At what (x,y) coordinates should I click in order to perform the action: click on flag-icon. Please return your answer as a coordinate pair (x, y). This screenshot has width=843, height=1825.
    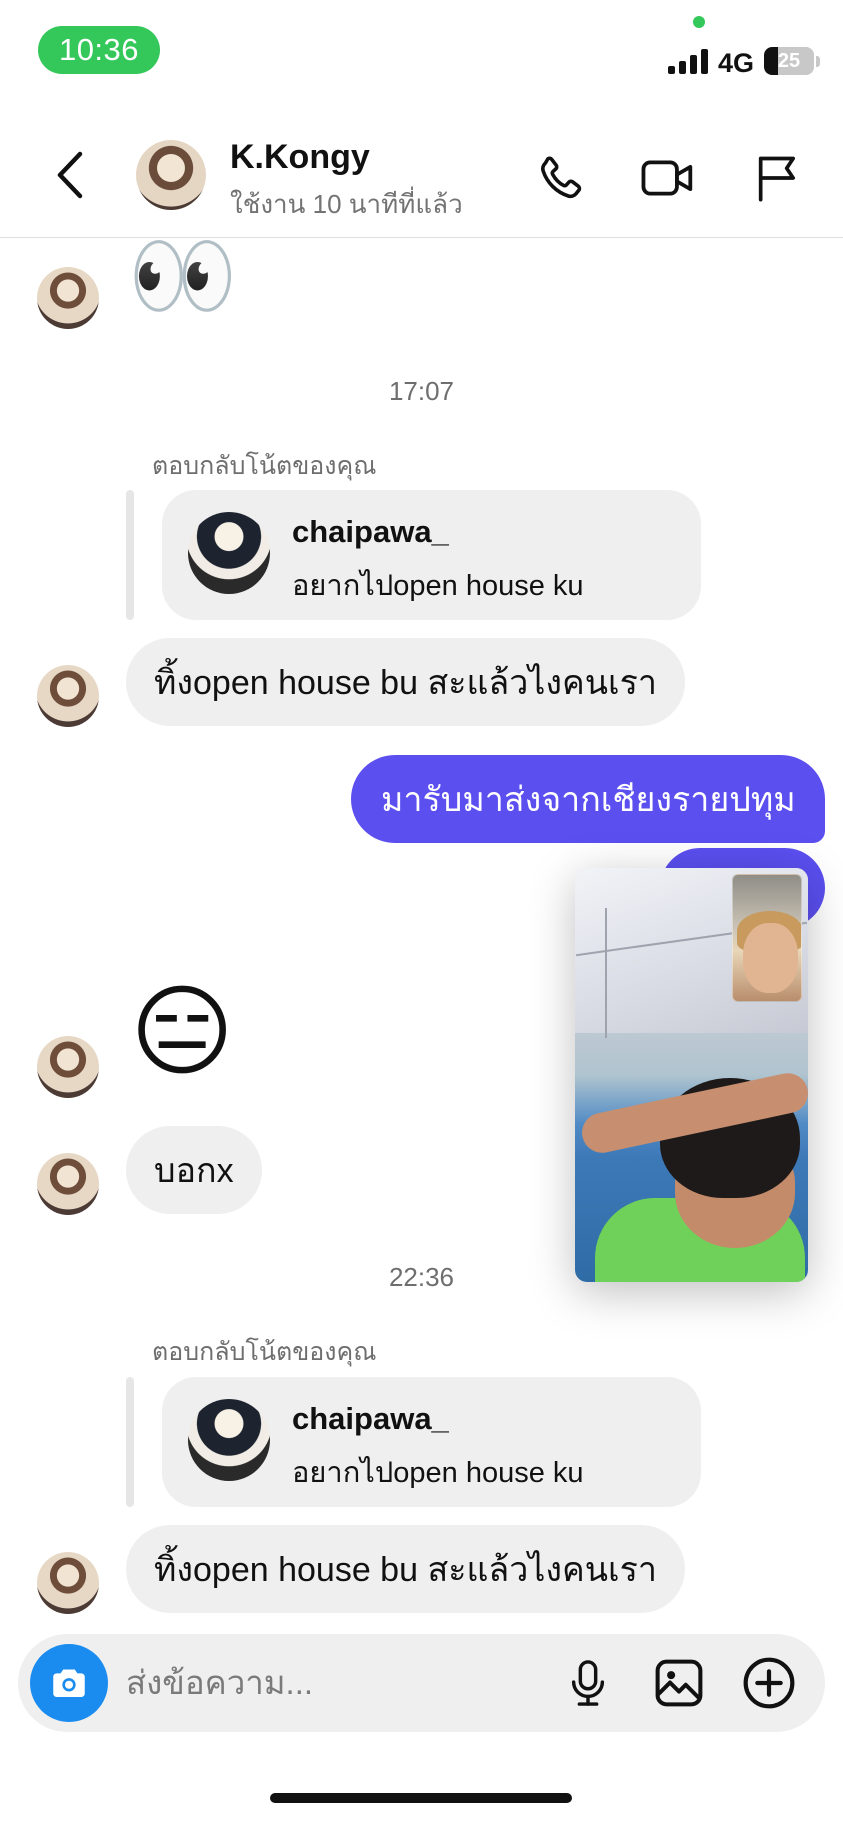
    Looking at the image, I should click on (777, 179).